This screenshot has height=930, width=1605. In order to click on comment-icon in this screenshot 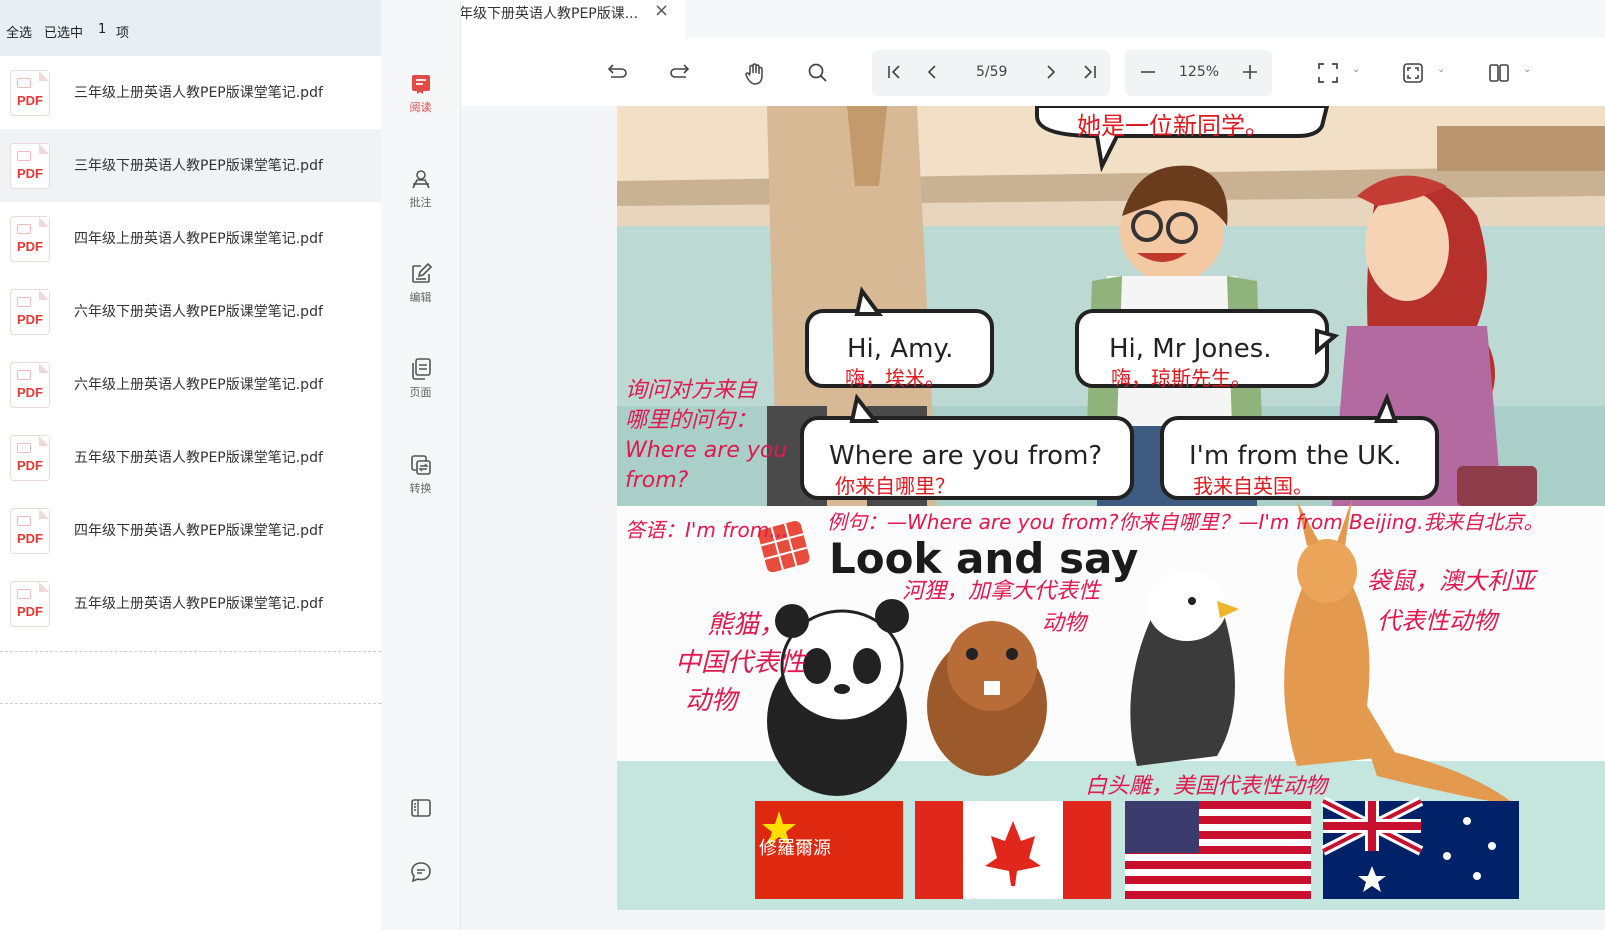, I will do `click(420, 872)`.